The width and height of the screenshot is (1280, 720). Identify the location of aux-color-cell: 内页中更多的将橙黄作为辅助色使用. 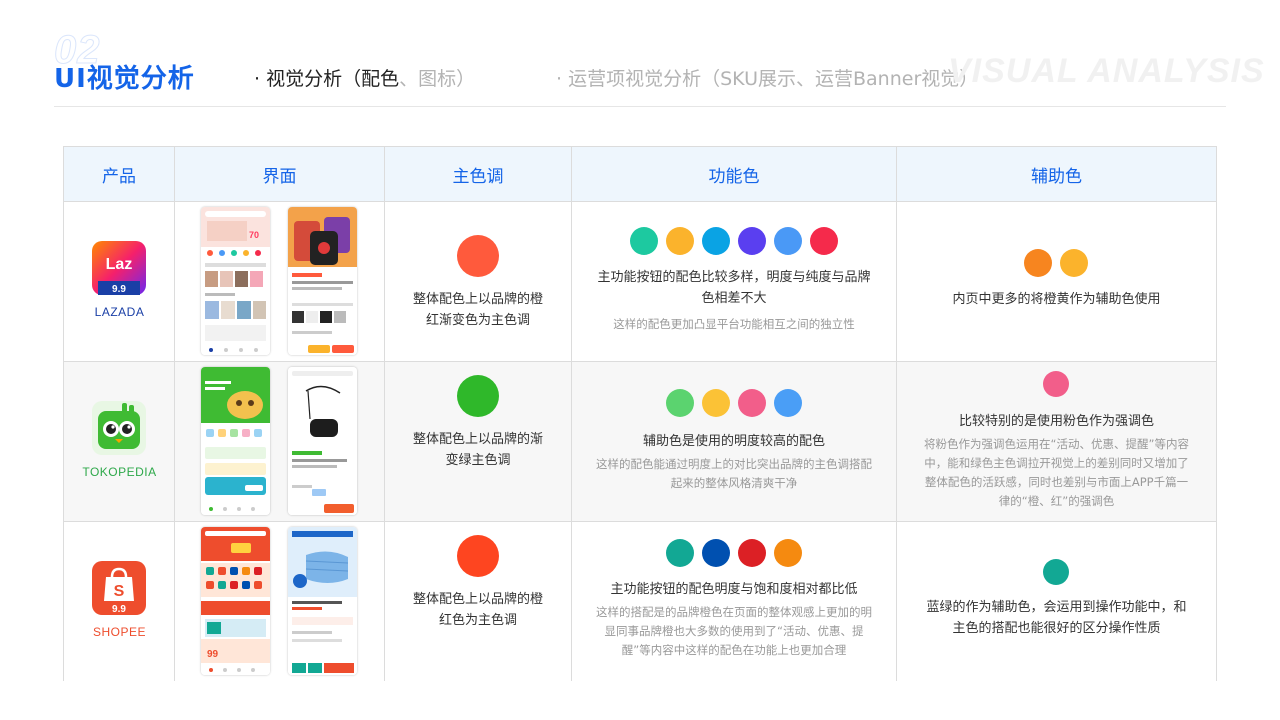
(1056, 281).